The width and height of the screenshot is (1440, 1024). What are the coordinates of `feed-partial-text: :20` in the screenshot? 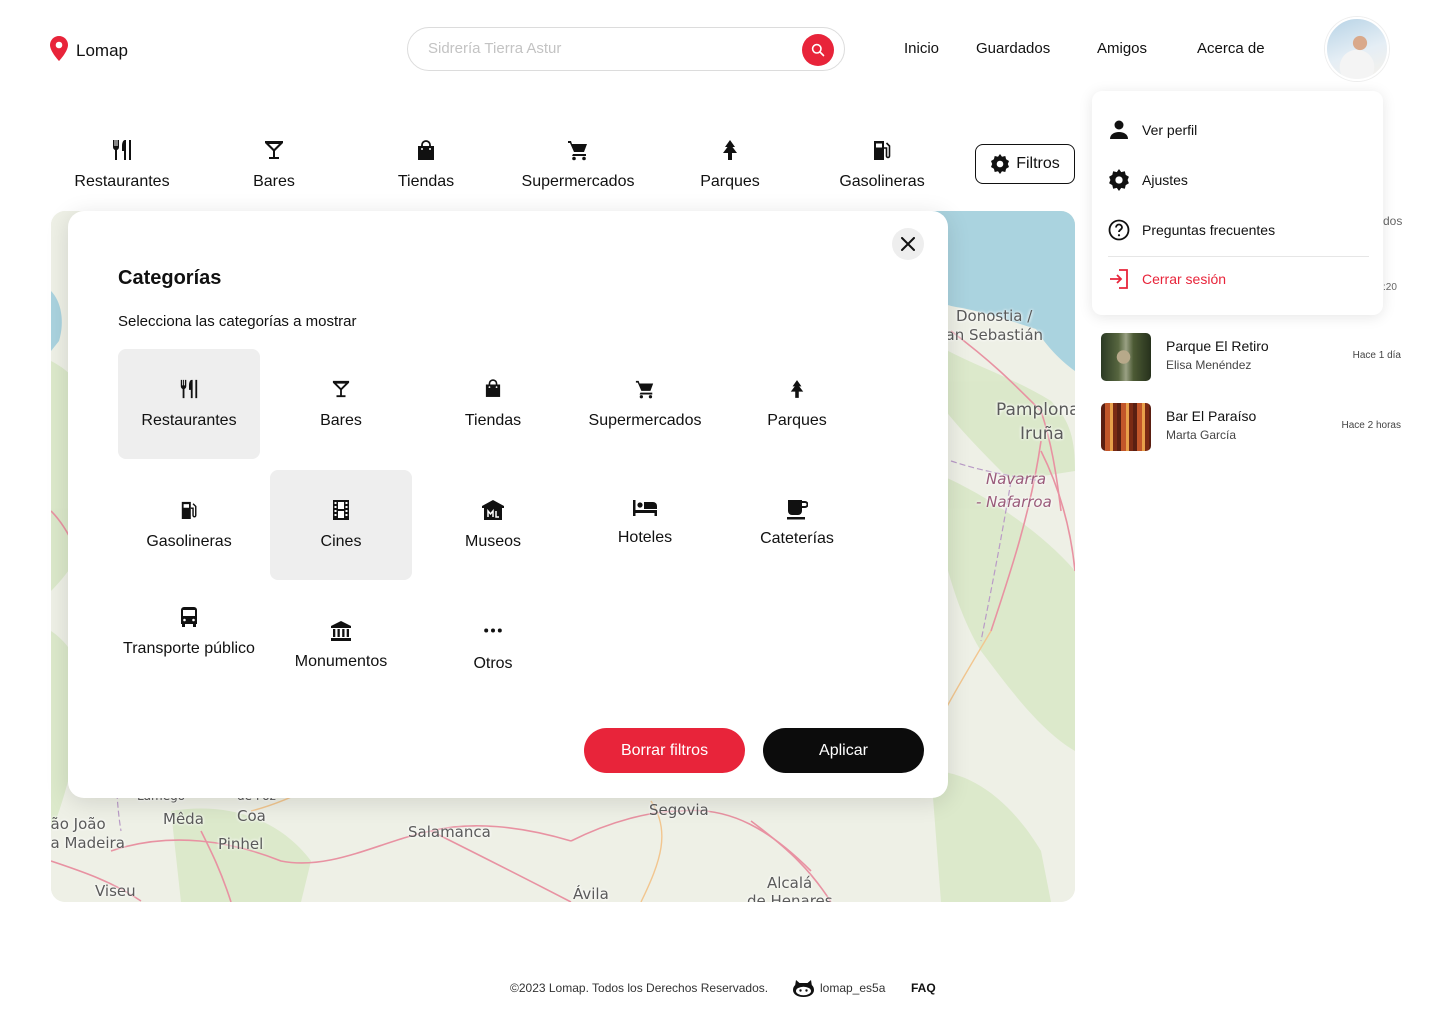 It's located at (1390, 287).